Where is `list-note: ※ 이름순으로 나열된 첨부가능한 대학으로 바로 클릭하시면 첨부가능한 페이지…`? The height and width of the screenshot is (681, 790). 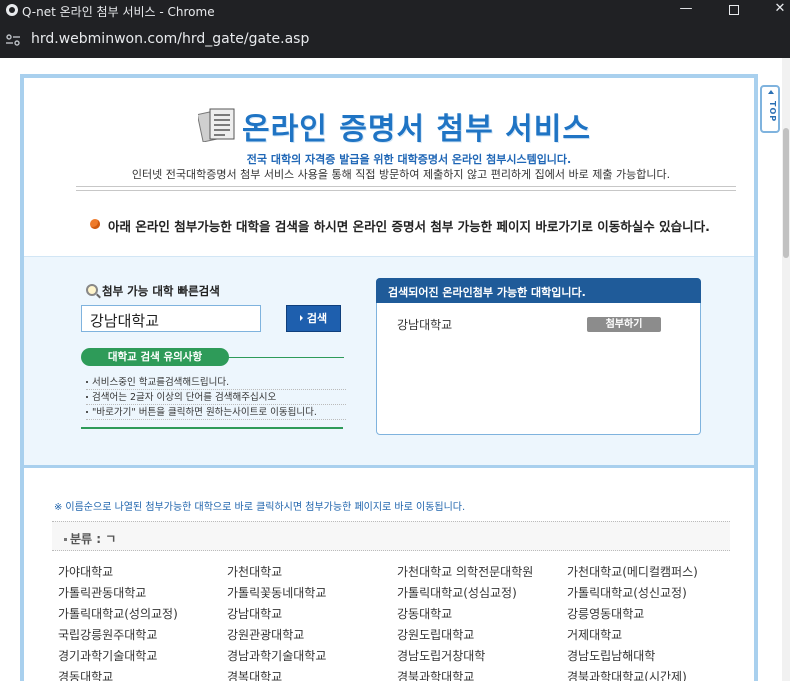 list-note: ※ 이름순으로 나열된 첨부가능한 대학으로 바로 클릭하시면 첨부가능한 페이지… is located at coordinates (259, 505).